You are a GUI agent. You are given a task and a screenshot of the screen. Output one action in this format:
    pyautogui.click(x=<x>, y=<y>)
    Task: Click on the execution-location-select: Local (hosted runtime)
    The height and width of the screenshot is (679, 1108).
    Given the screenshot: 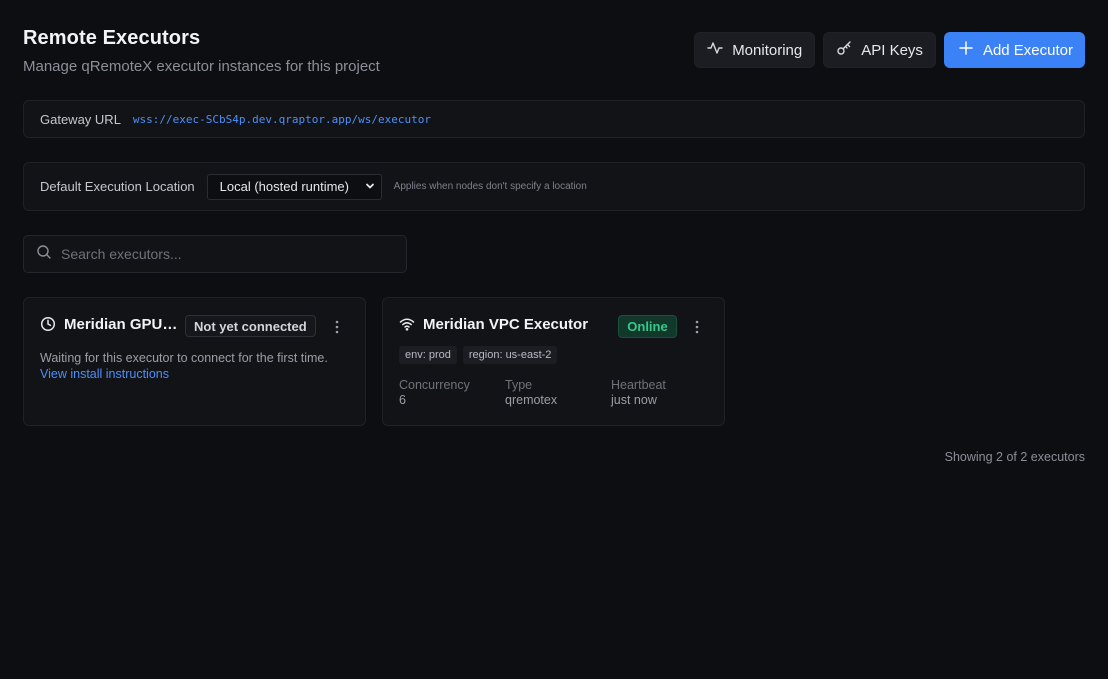 What is the action you would take?
    pyautogui.click(x=294, y=186)
    